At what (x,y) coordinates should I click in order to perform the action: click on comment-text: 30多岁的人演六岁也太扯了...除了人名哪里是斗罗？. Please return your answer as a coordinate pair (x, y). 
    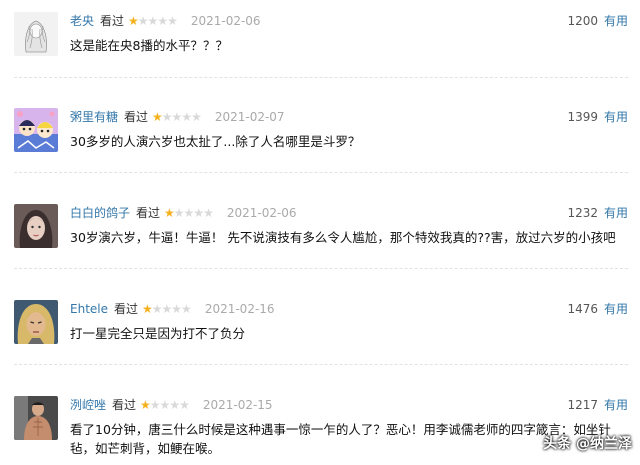
    Looking at the image, I should click on (215, 141).